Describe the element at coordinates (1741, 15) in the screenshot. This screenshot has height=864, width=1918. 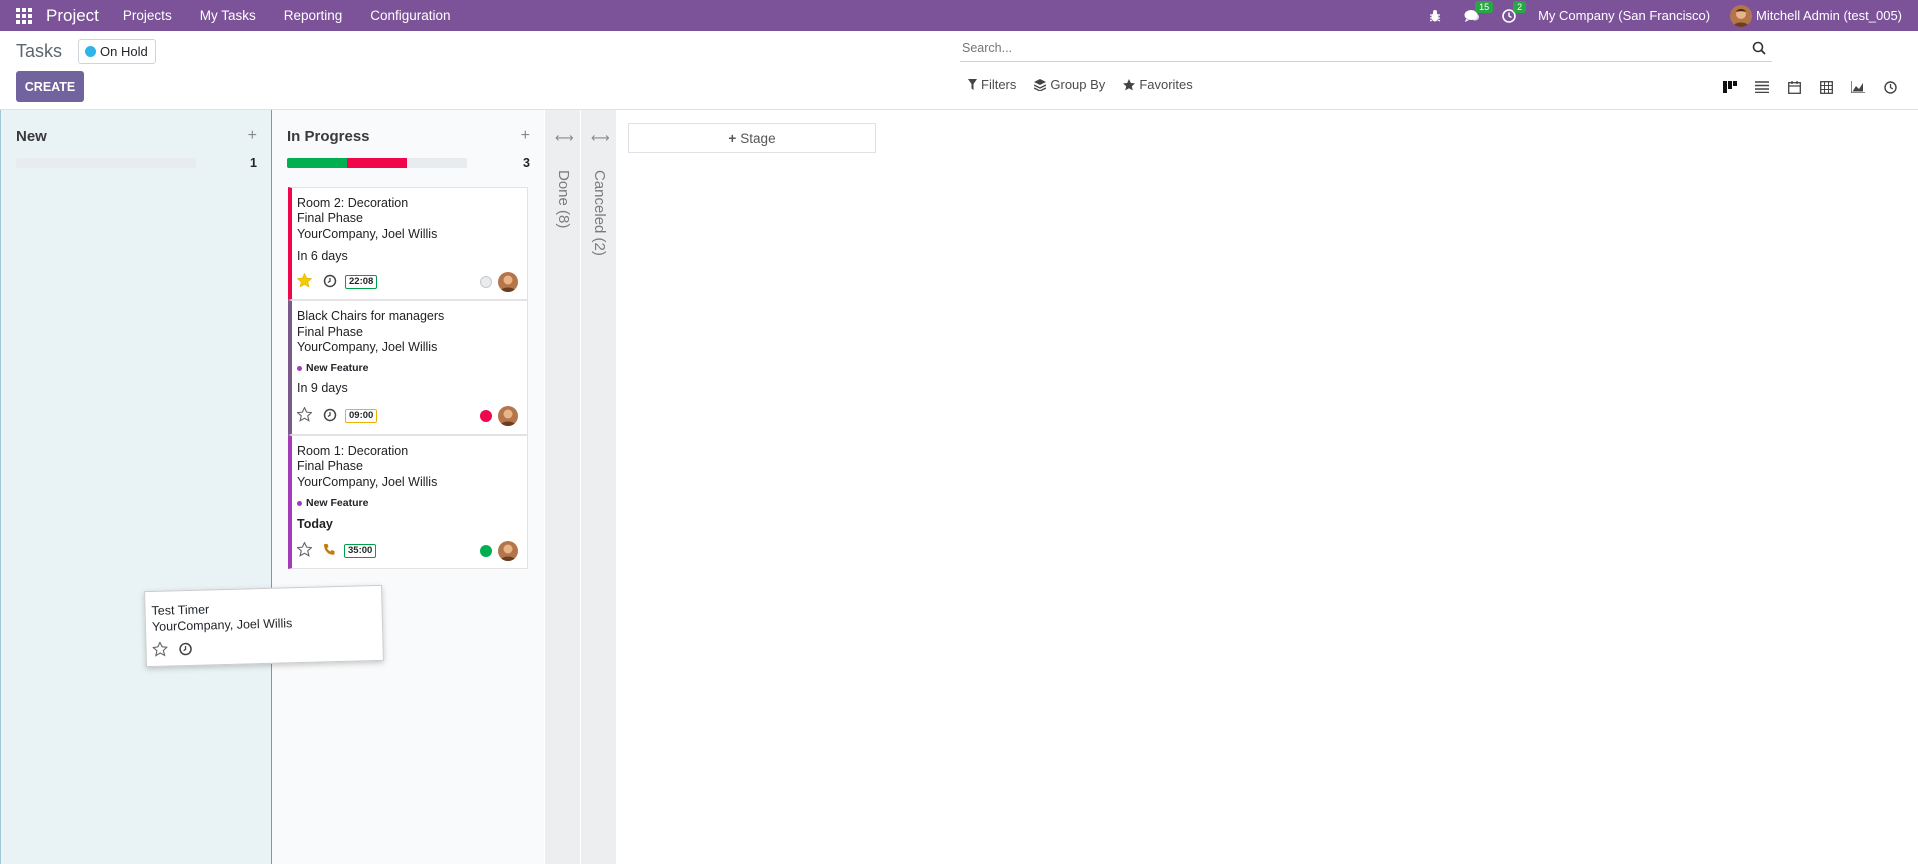
I see `user-avatar` at that location.